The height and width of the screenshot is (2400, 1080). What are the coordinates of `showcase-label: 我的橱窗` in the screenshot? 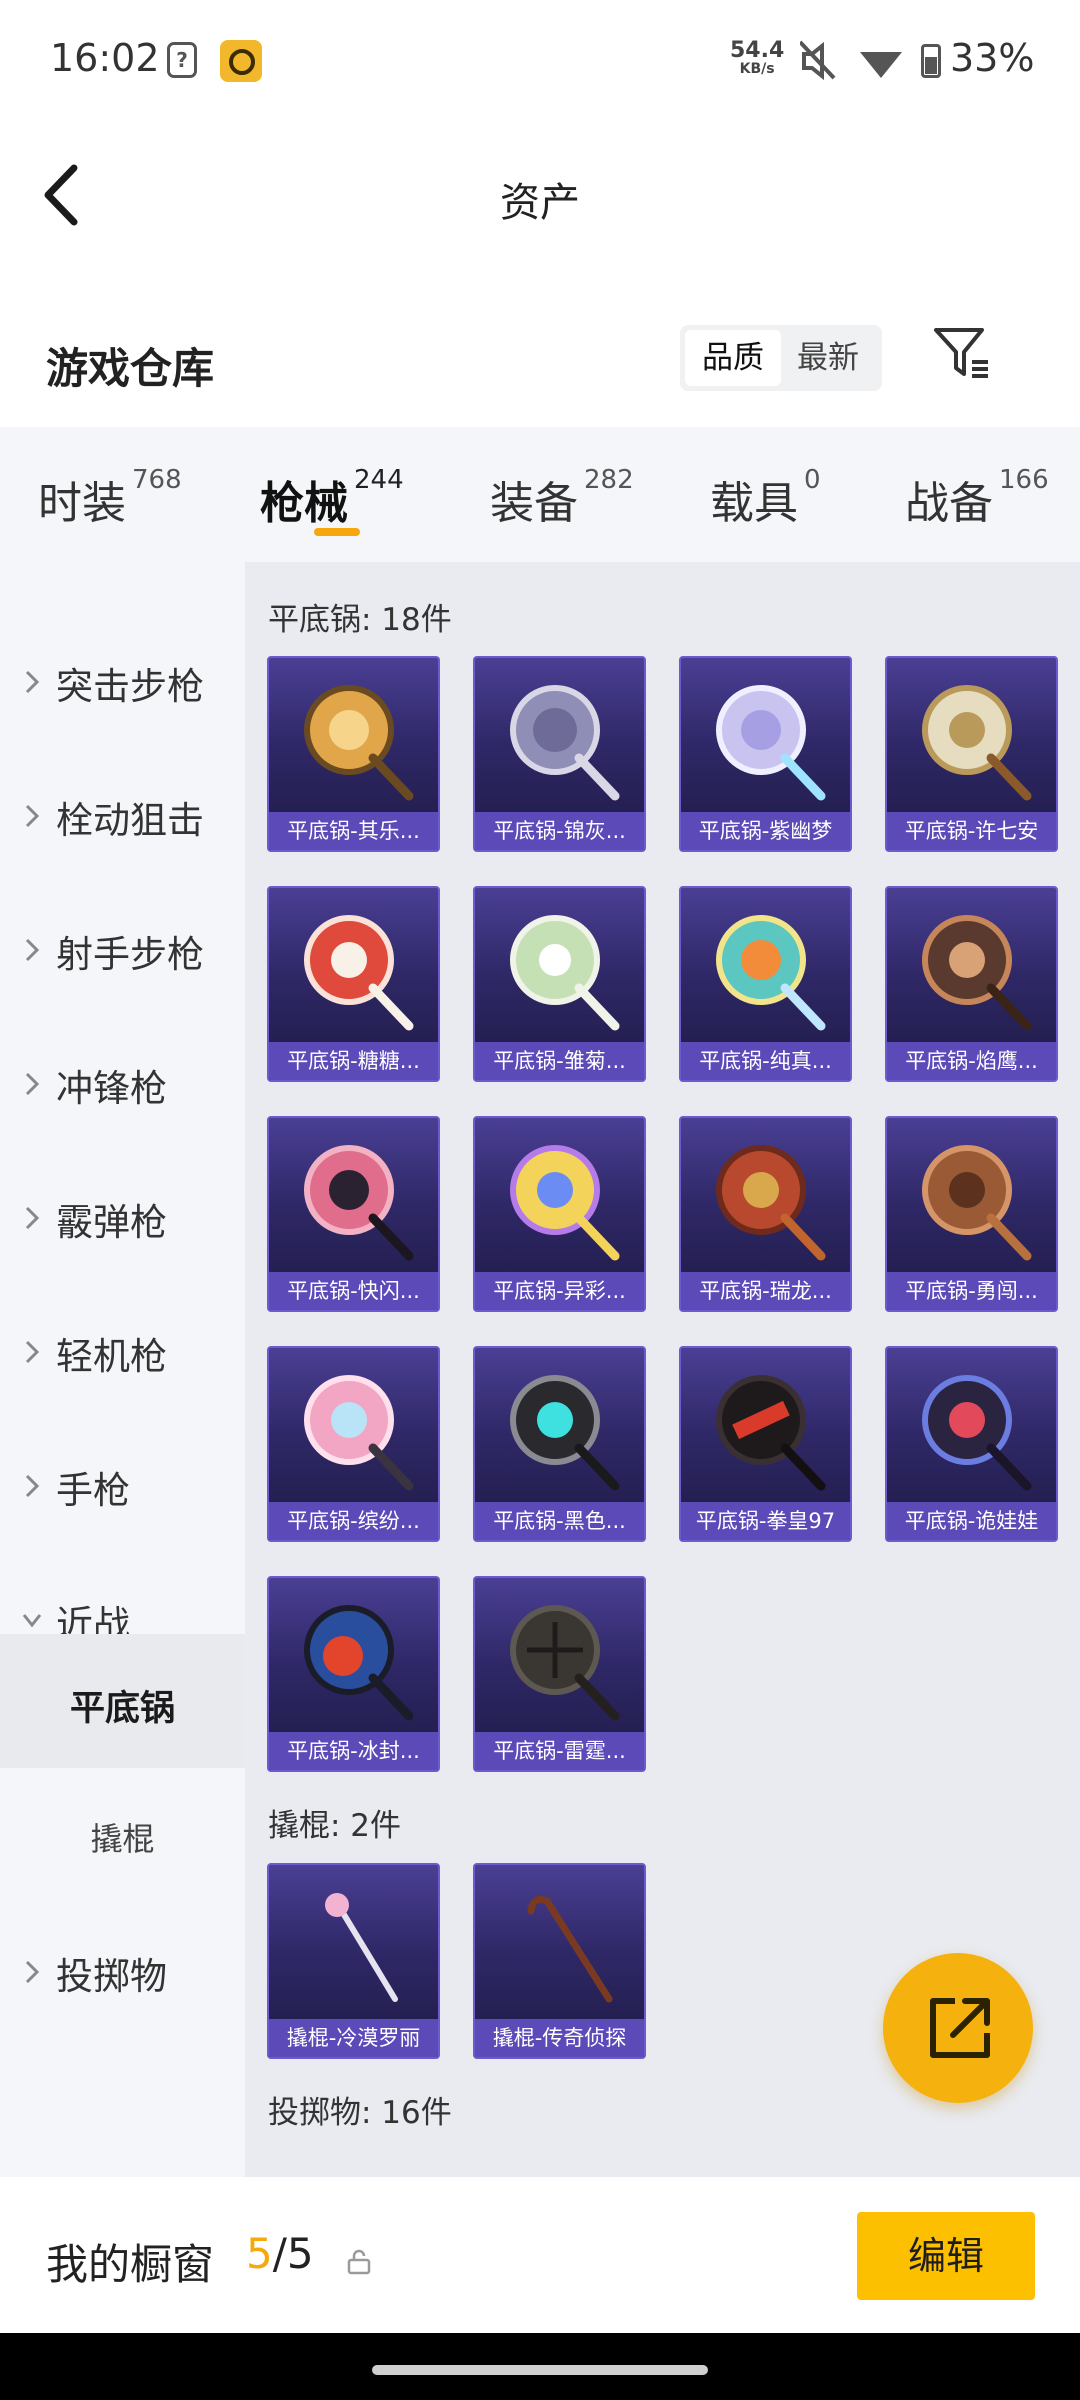 It's located at (130, 2264).